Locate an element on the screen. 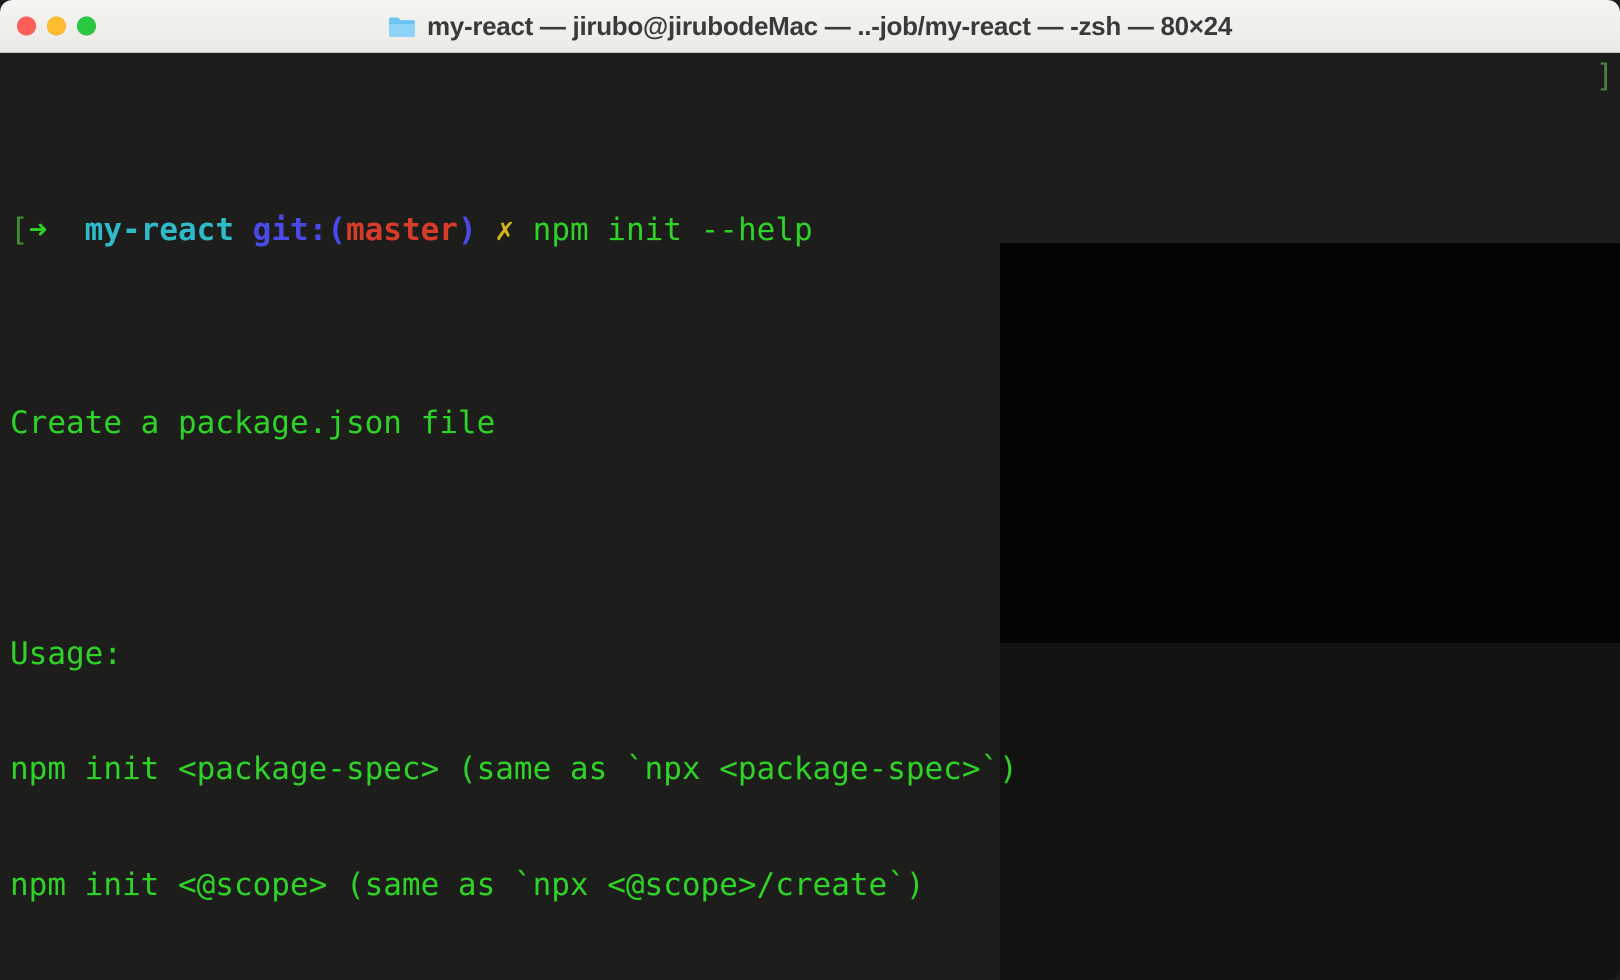 This screenshot has width=1620, height=980. folder-icon is located at coordinates (401, 27).